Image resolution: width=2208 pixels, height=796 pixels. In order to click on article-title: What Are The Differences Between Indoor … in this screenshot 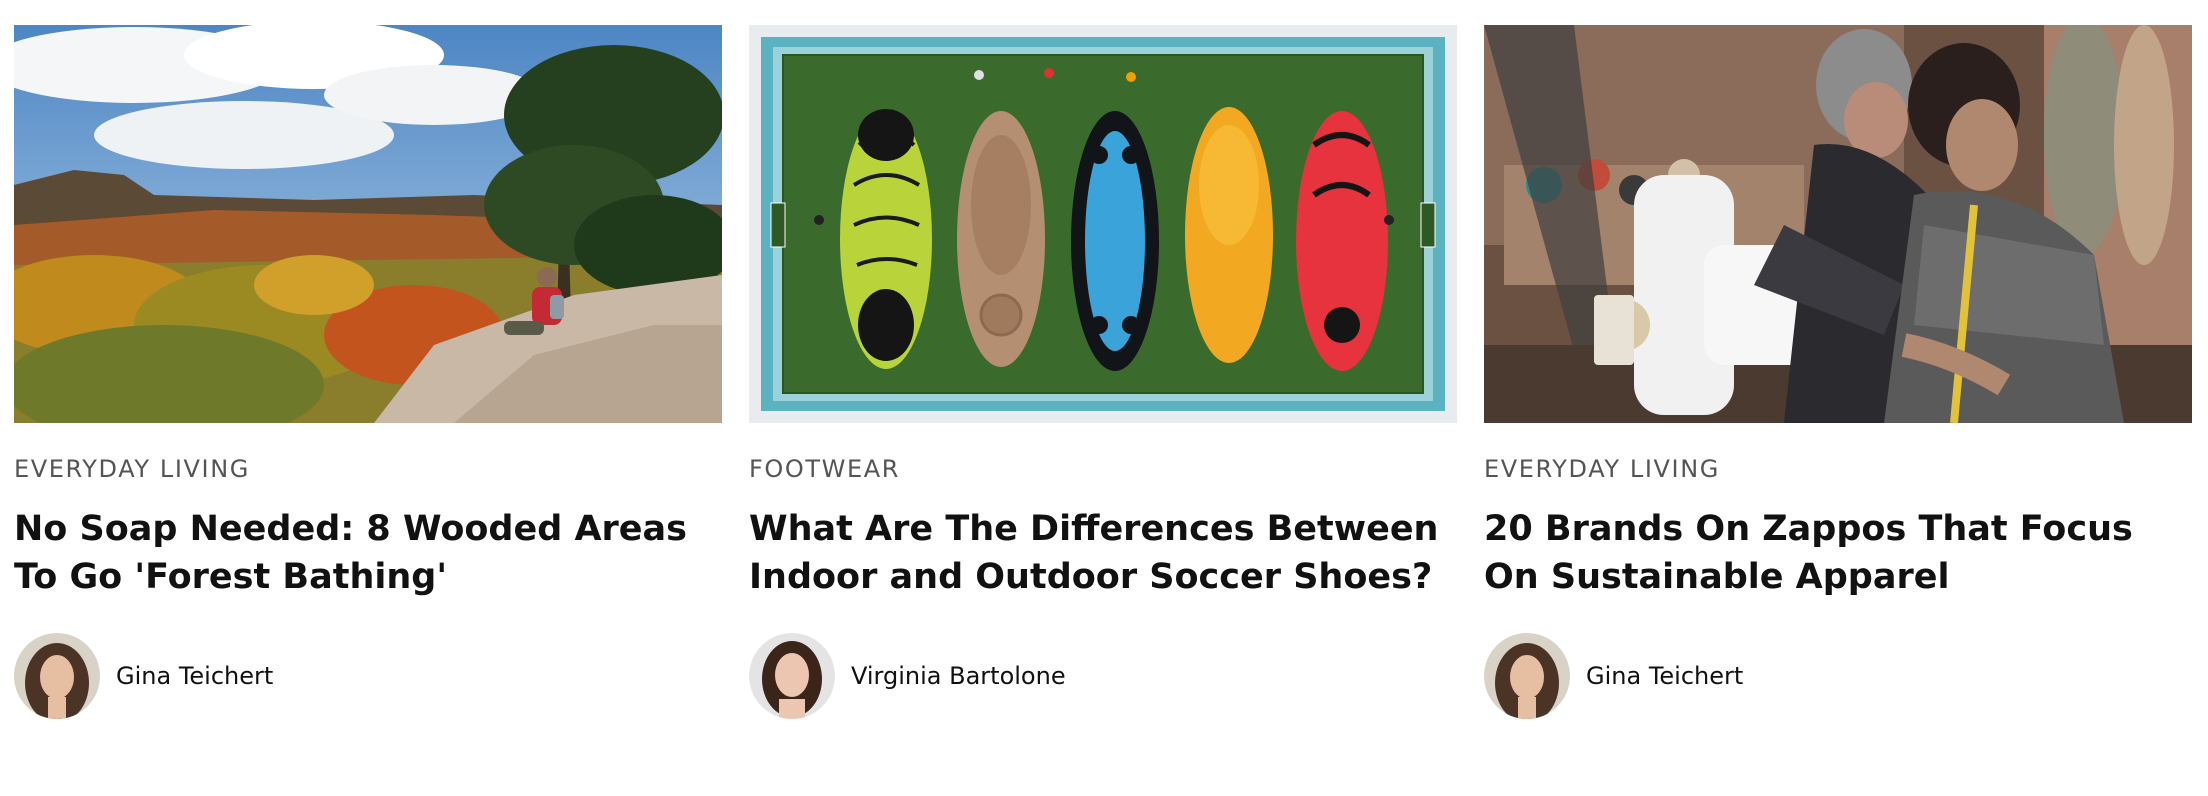, I will do `click(1103, 553)`.